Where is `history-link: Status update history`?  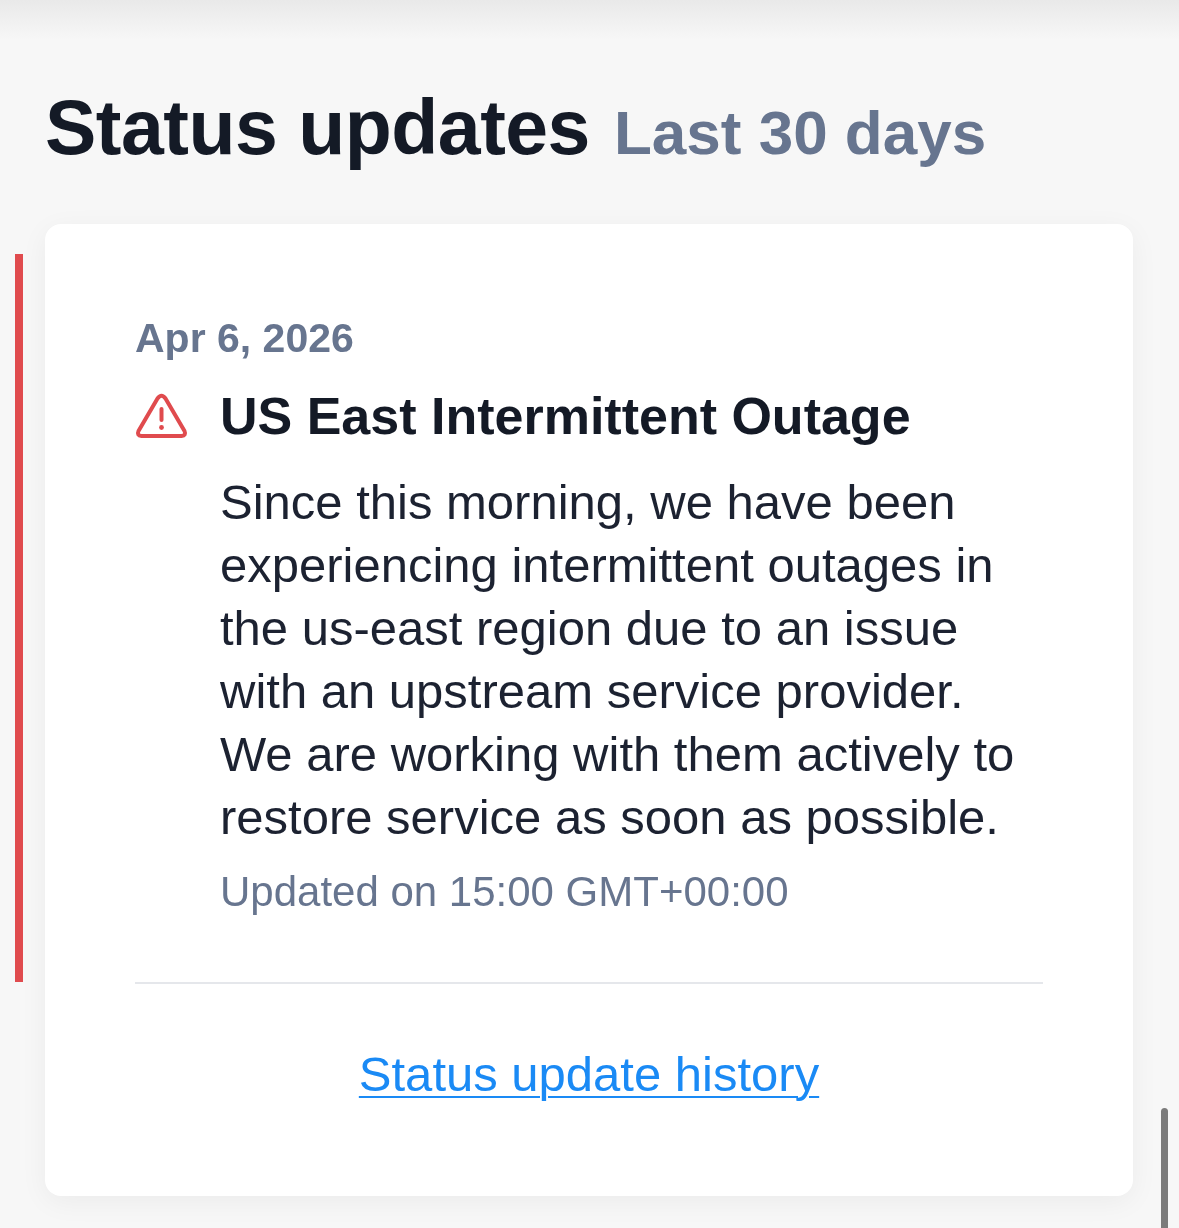 history-link: Status update history is located at coordinates (589, 1074).